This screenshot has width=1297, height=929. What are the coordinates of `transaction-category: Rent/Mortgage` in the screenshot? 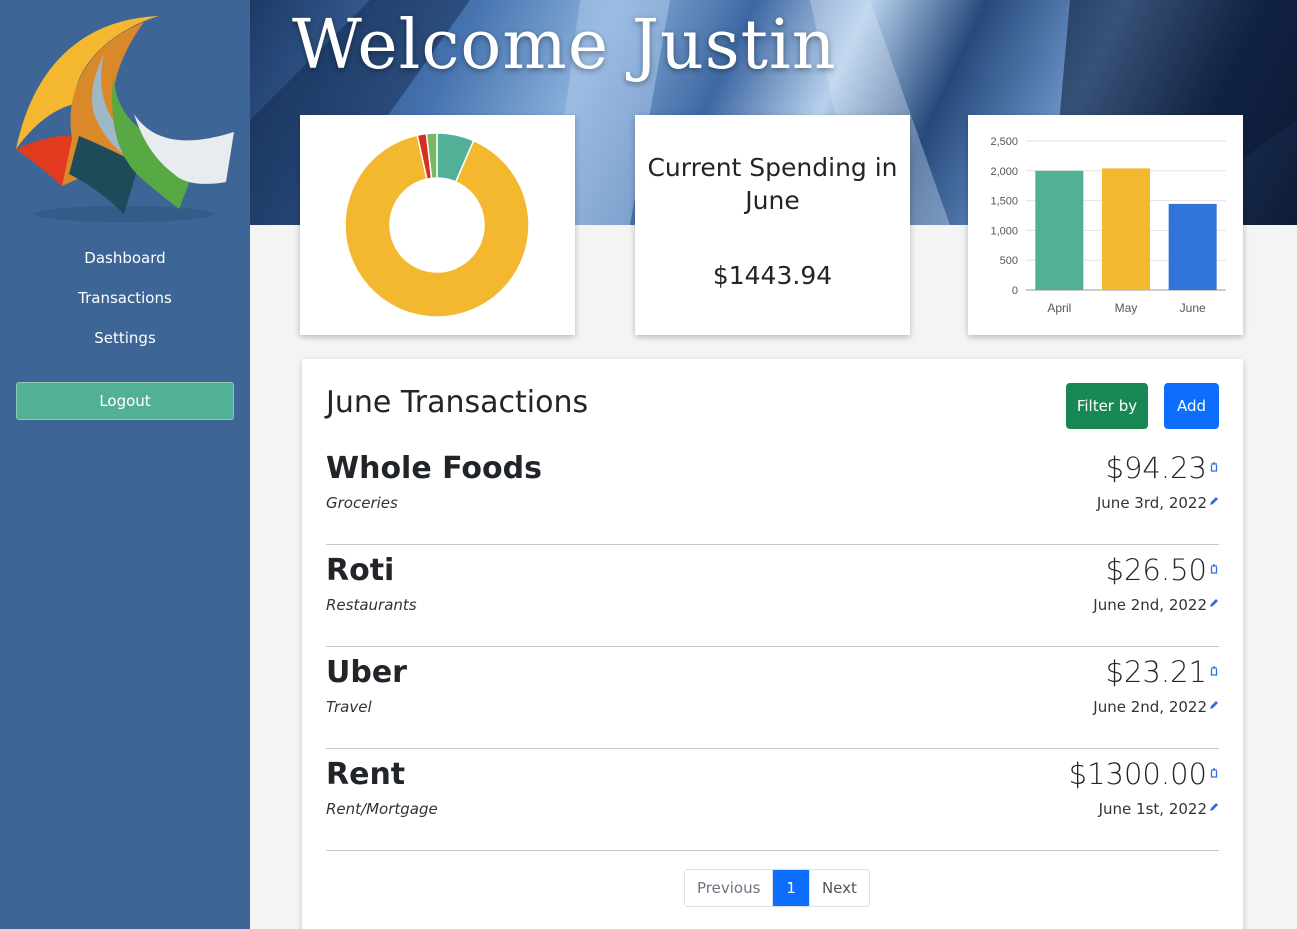 It's located at (382, 809).